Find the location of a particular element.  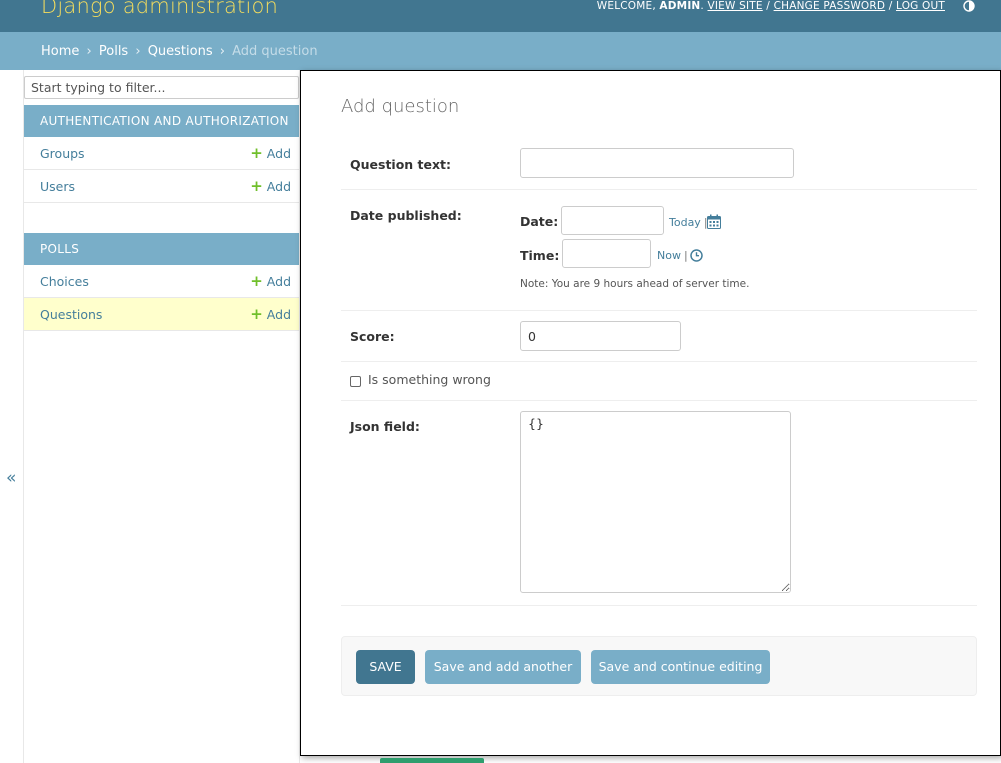

add-user-button: + Add is located at coordinates (270, 186).